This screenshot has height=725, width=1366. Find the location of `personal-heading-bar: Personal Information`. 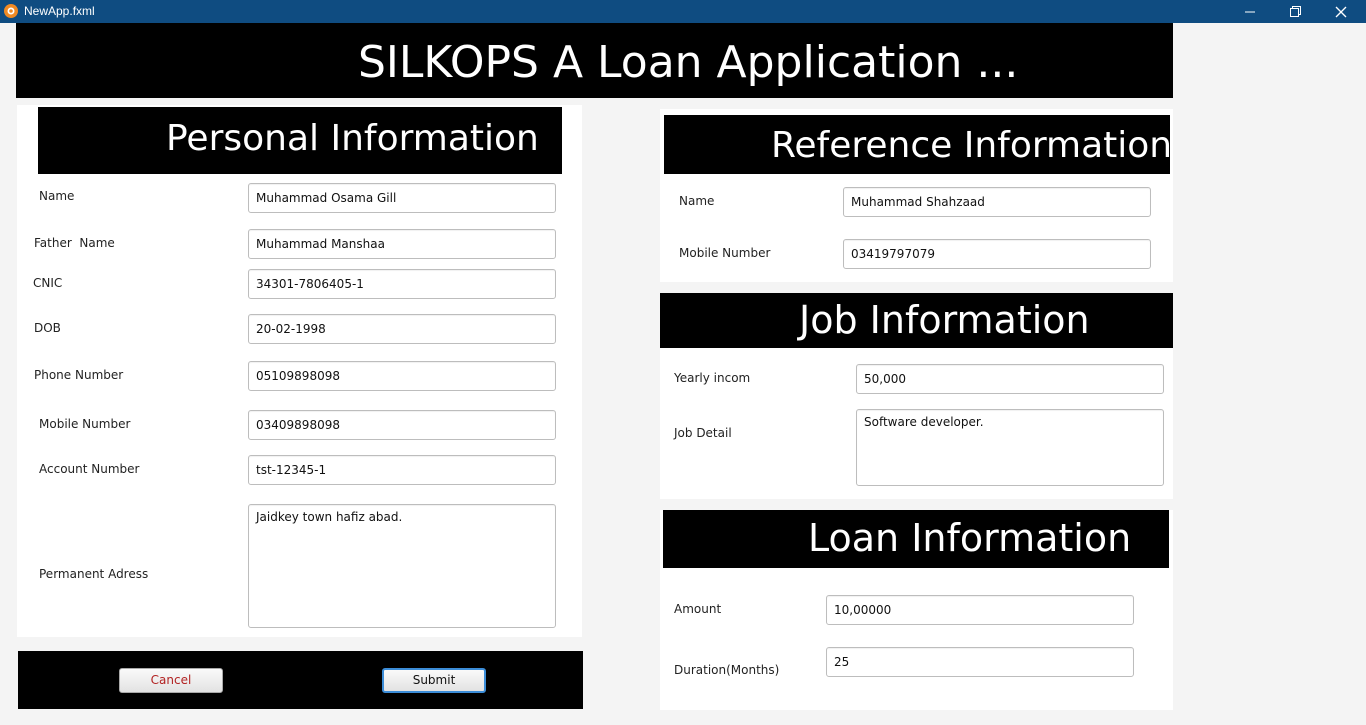

personal-heading-bar: Personal Information is located at coordinates (300, 140).